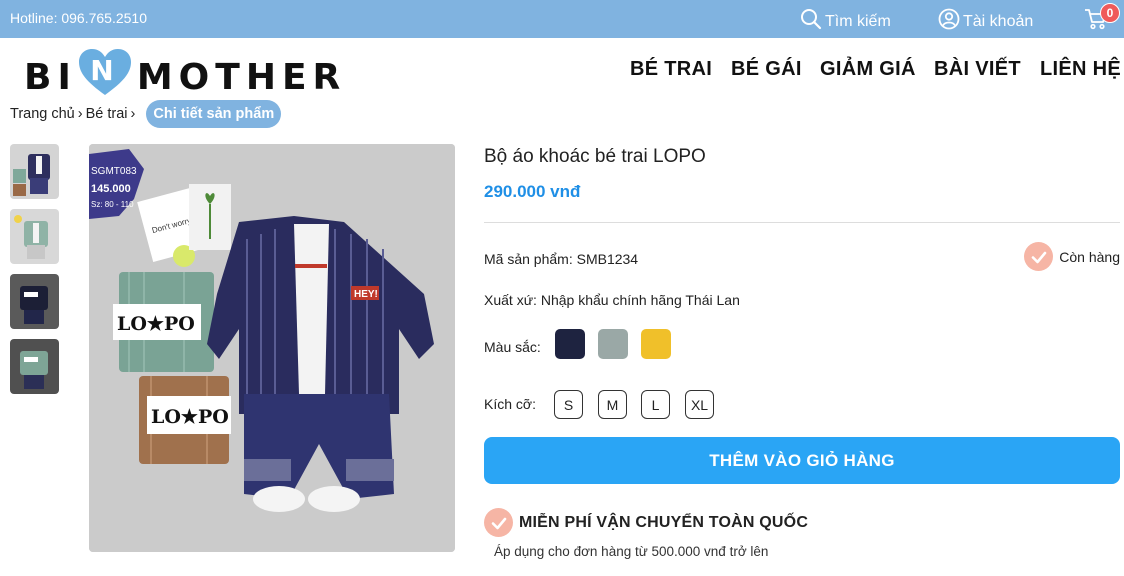 This screenshot has height=576, width=1124. What do you see at coordinates (50, 77) in the screenshot?
I see `logo-text-left: BI` at bounding box center [50, 77].